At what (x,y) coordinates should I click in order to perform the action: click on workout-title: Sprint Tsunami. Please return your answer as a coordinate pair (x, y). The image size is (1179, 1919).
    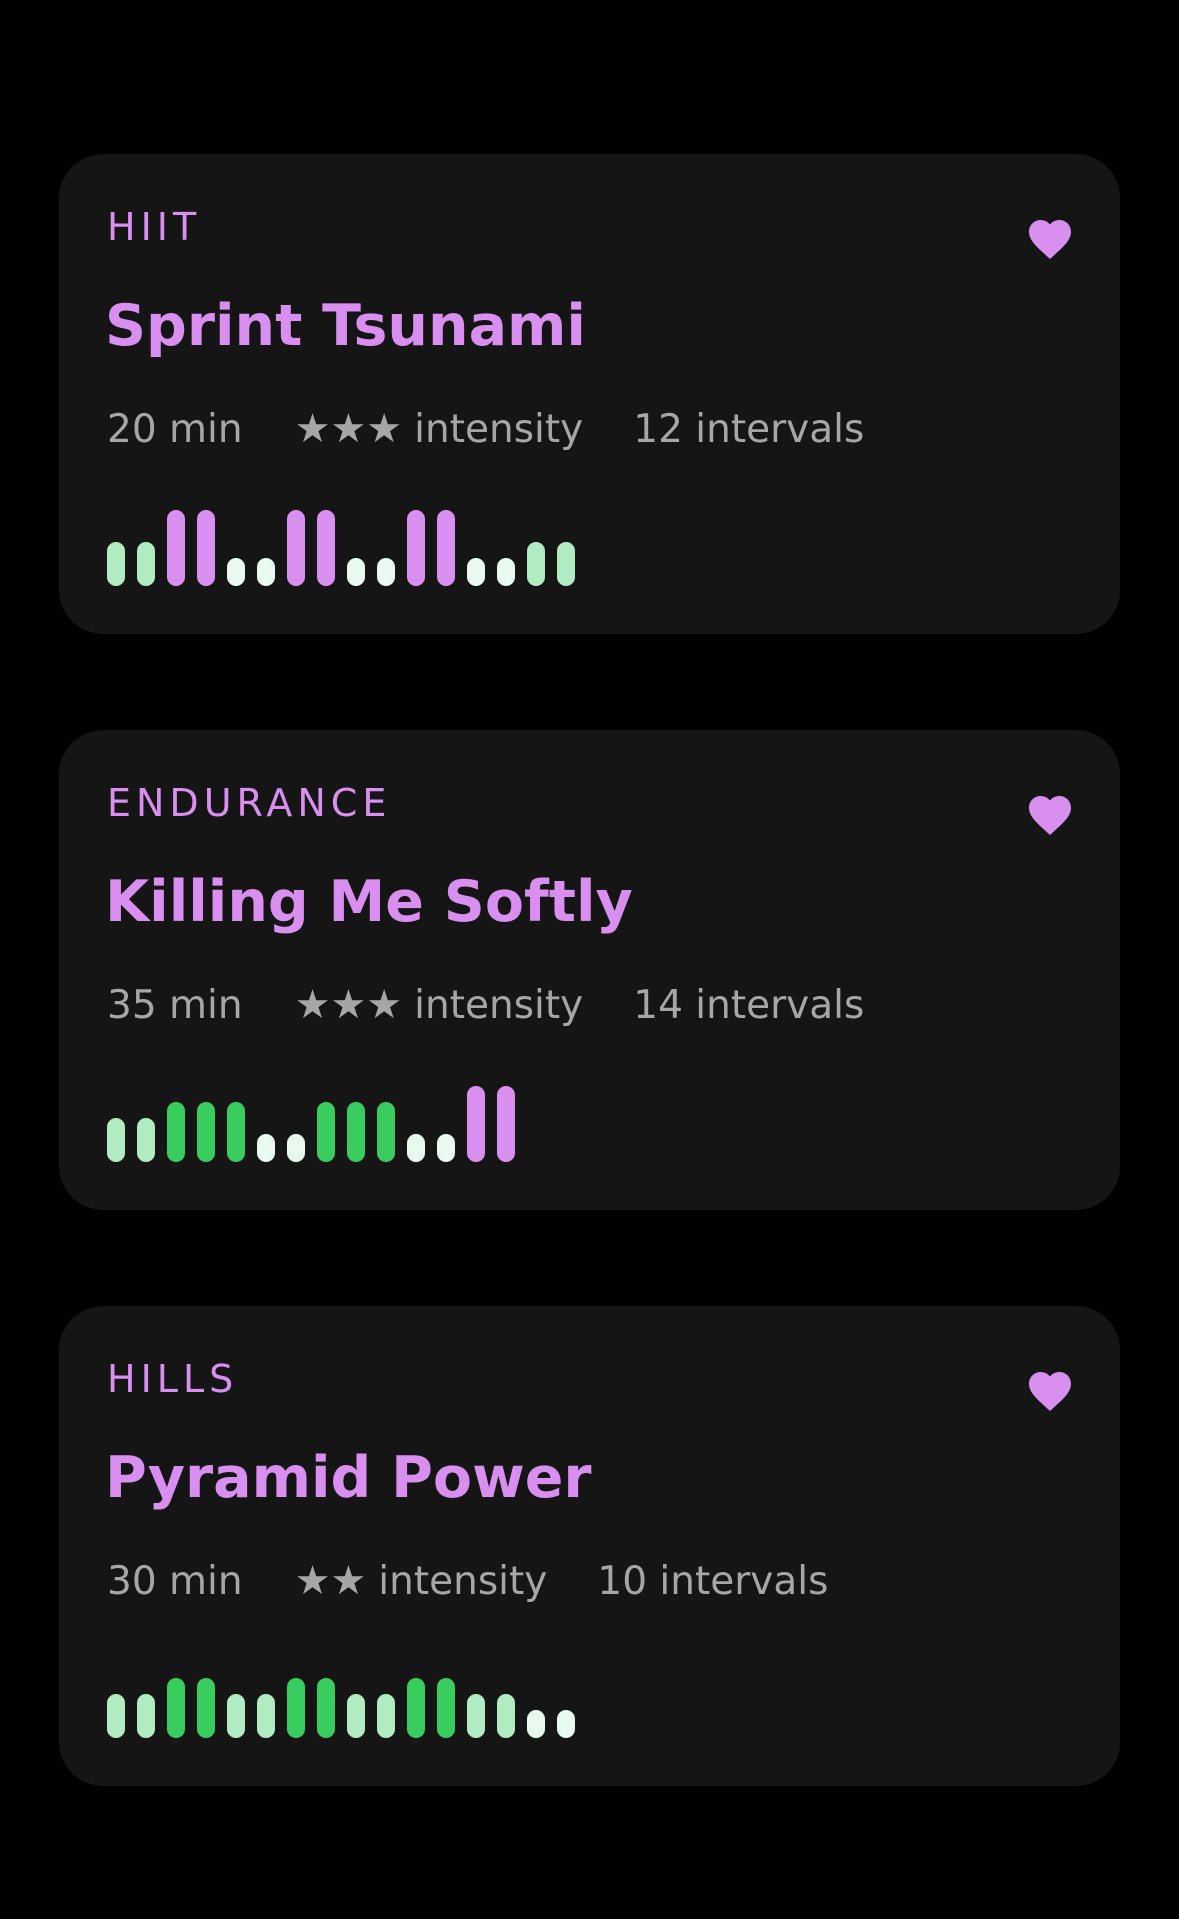
    Looking at the image, I should click on (345, 326).